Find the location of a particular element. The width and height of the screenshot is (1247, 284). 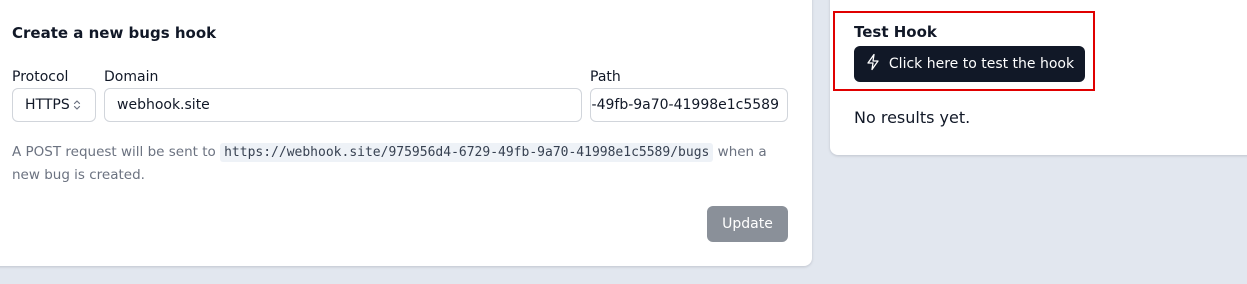

help-prefix: A POST request will be sent to is located at coordinates (114, 152).